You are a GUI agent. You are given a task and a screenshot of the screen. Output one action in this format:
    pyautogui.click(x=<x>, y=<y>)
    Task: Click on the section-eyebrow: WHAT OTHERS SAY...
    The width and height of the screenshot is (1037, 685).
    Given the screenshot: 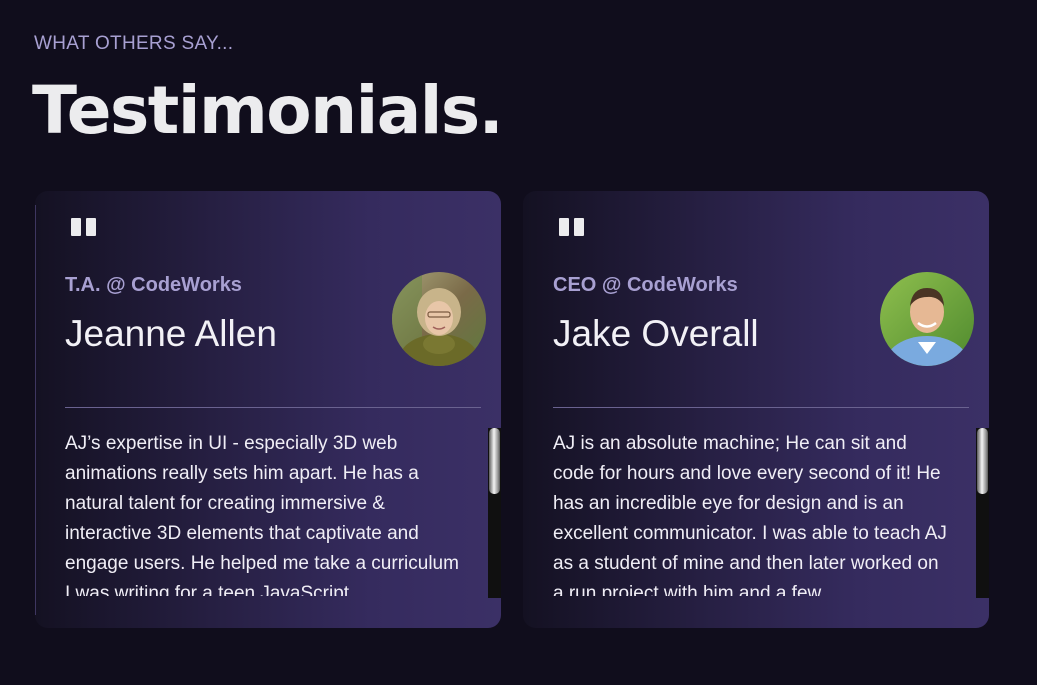 What is the action you would take?
    pyautogui.click(x=134, y=43)
    